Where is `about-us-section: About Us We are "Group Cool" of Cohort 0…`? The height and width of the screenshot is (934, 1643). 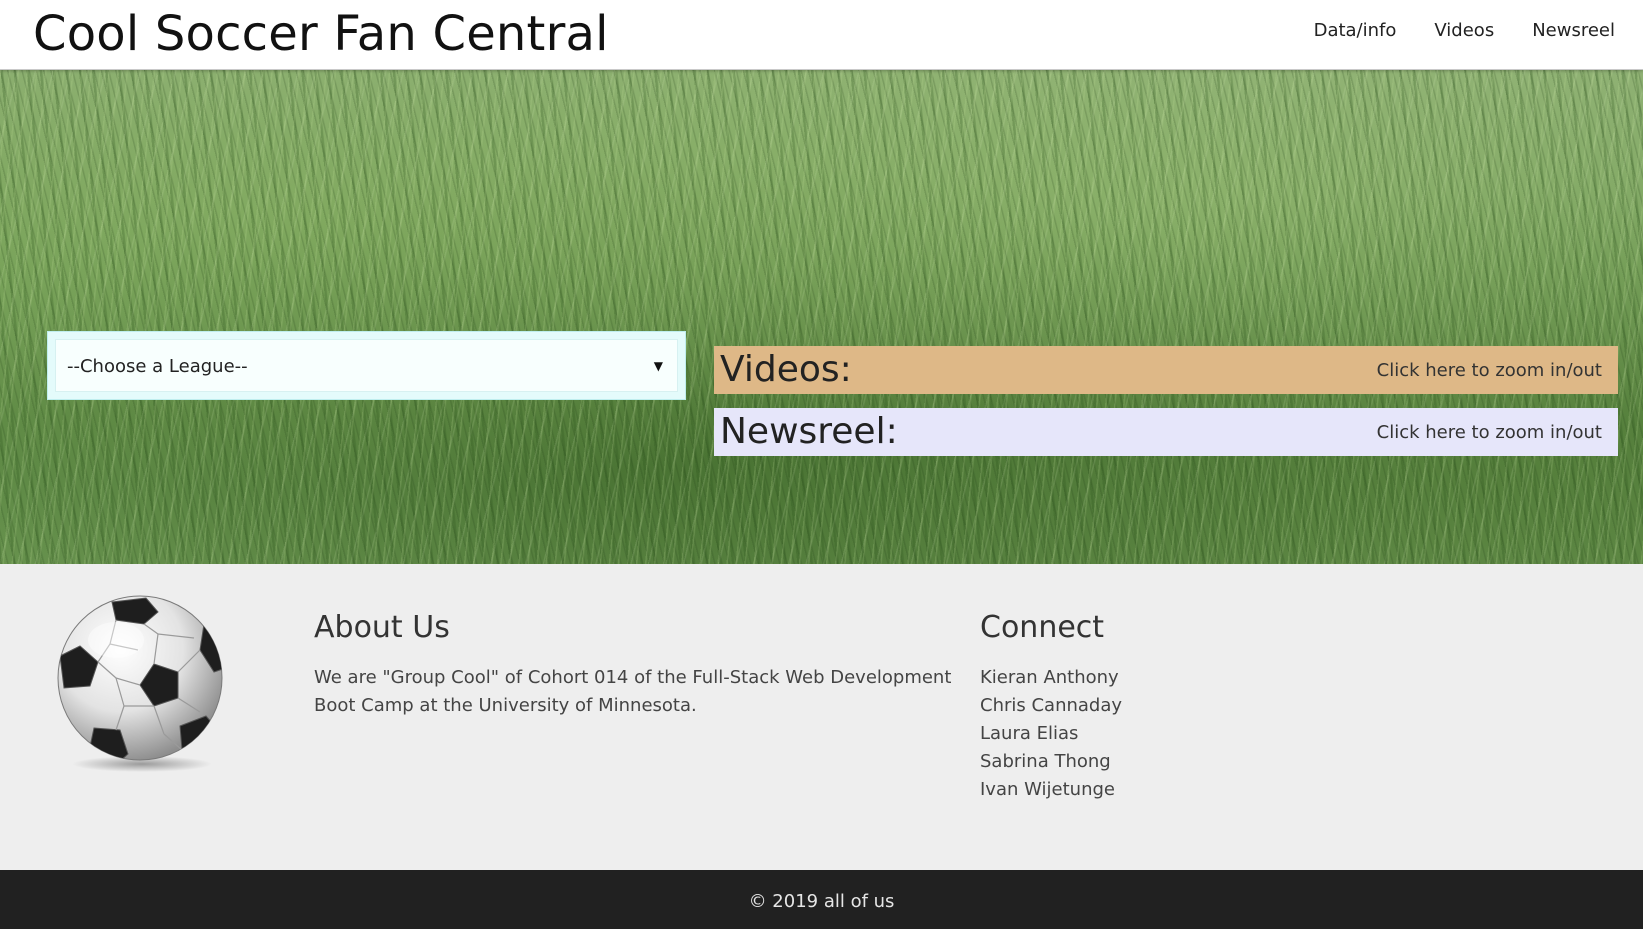 about-us-section: About Us We are "Group Cool" of Cohort 0… is located at coordinates (634, 664).